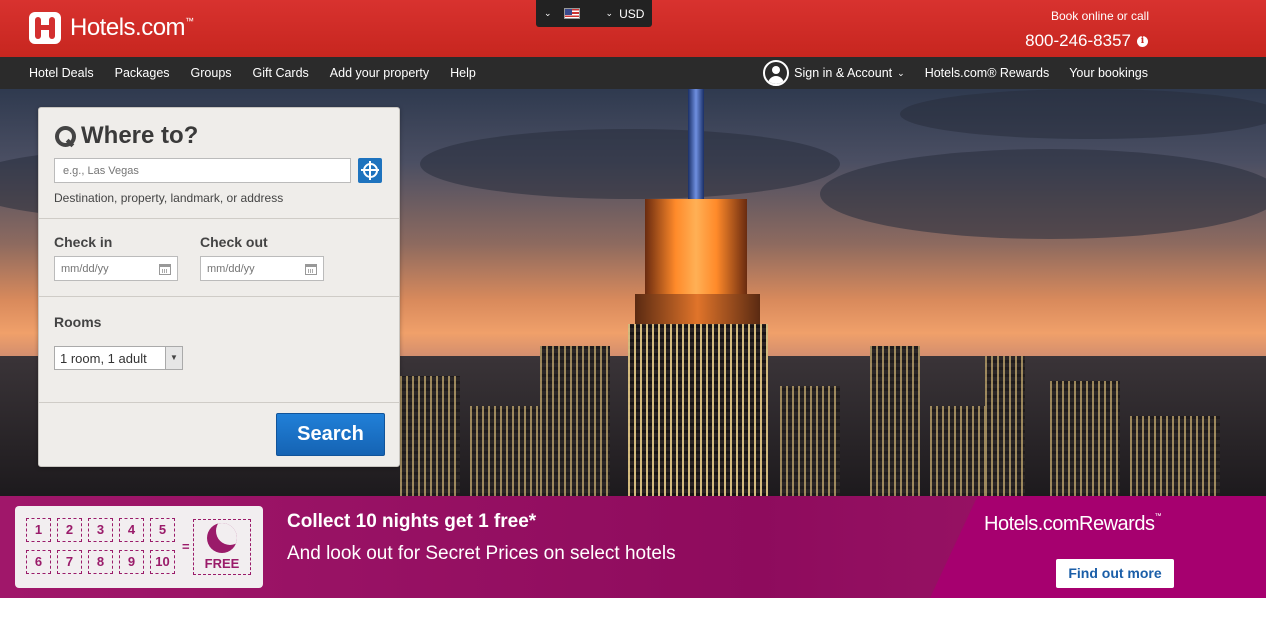 The width and height of the screenshot is (1266, 622). I want to click on phone-number: 800-246-8357 i, so click(1086, 41).